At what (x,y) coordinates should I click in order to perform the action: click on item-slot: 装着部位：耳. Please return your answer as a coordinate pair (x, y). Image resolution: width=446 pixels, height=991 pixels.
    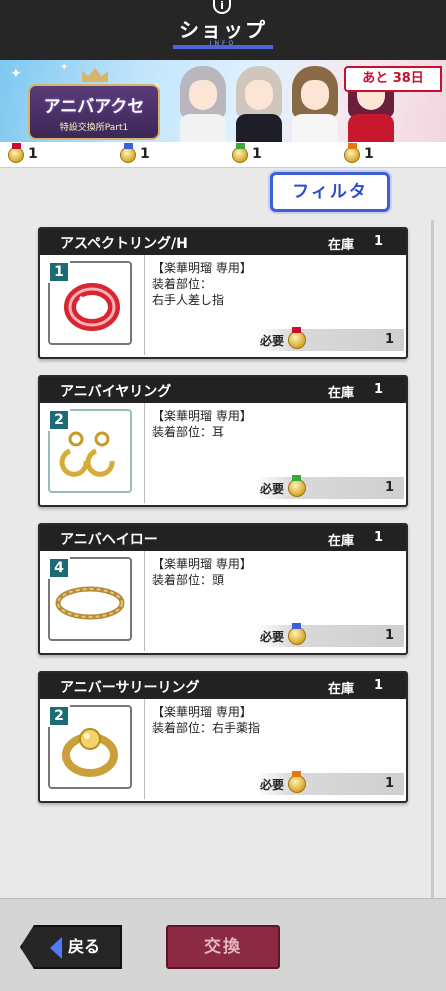
    Looking at the image, I should click on (188, 432).